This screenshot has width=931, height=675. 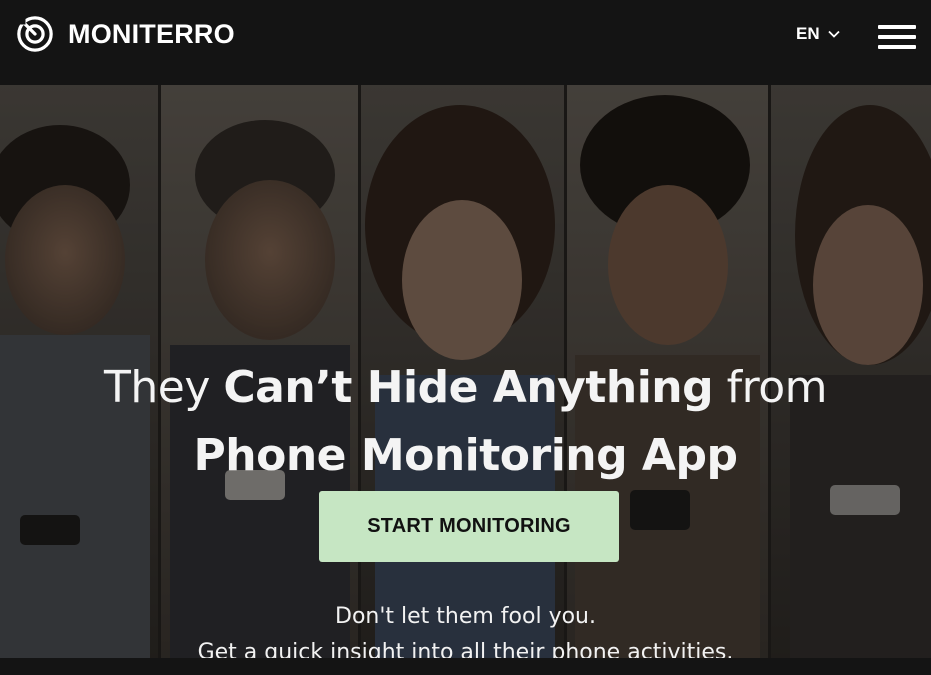 What do you see at coordinates (465, 616) in the screenshot?
I see `subtext-line1: Don't let them fool you.` at bounding box center [465, 616].